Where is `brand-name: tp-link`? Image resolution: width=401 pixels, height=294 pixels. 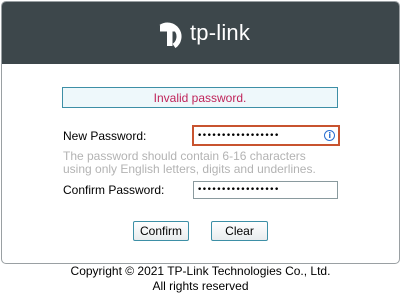
brand-name: tp-link is located at coordinates (220, 32).